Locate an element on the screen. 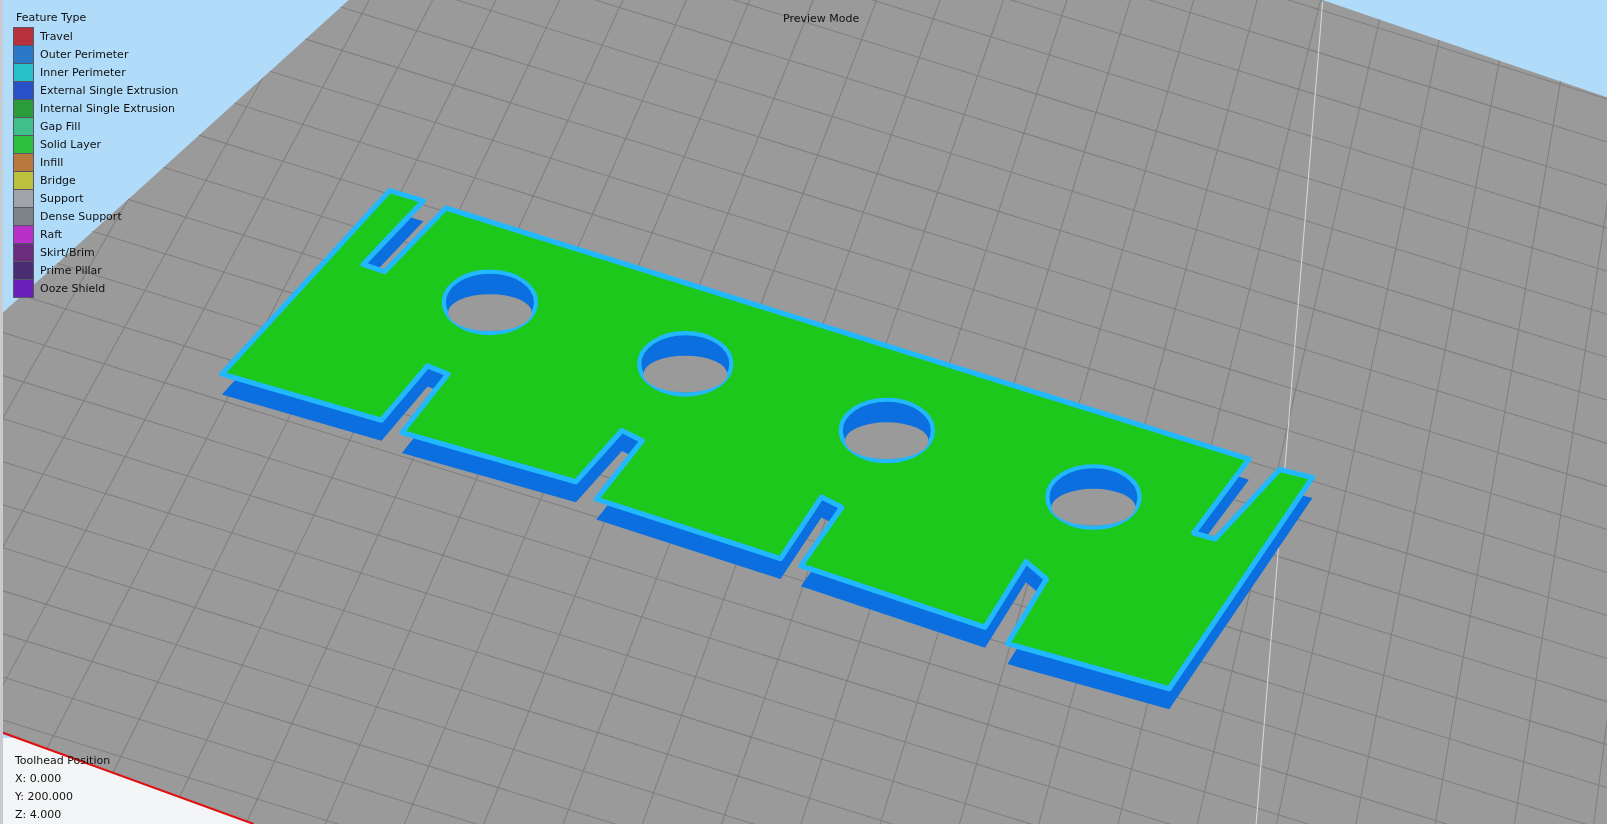 Image resolution: width=1607 pixels, height=824 pixels. legend-label: Solid Layer is located at coordinates (70, 144).